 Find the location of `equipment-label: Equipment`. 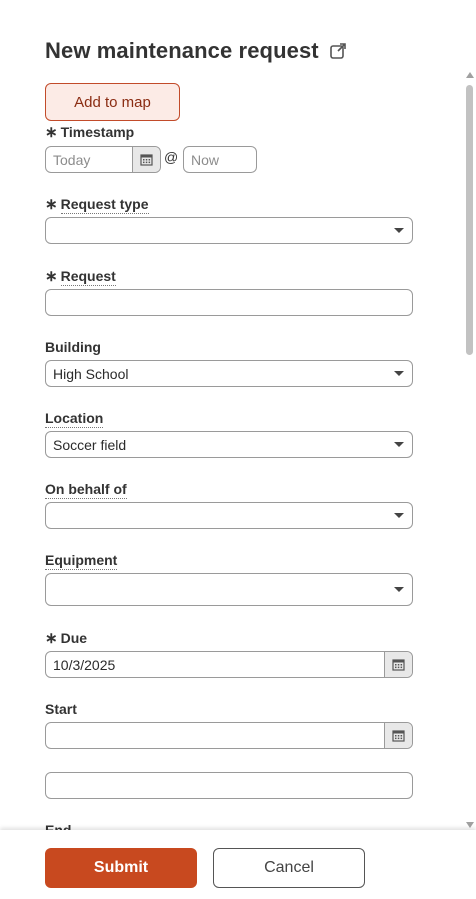

equipment-label: Equipment is located at coordinates (81, 561).